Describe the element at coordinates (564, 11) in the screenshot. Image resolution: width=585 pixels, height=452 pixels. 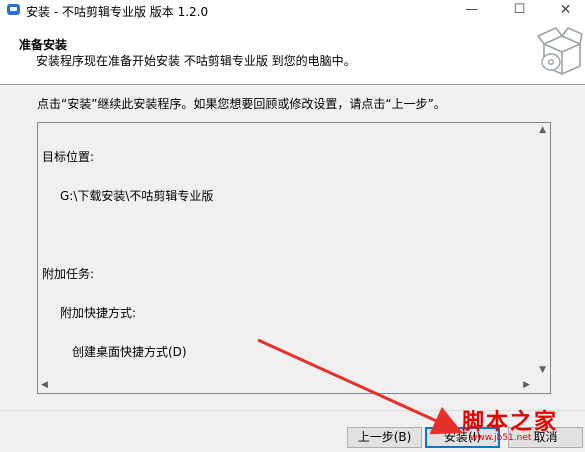
I see `close-button: ✕` at that location.